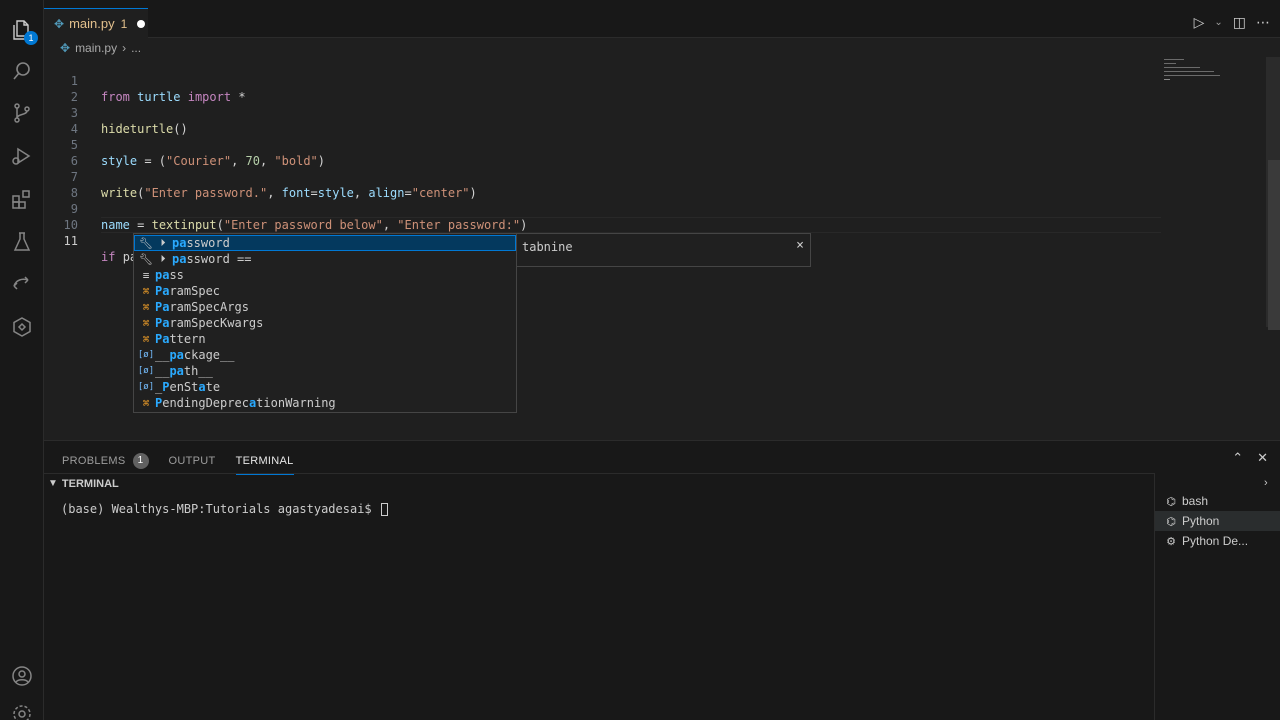 The image size is (1280, 720). I want to click on tab-label: TERMINAL, so click(264, 461).